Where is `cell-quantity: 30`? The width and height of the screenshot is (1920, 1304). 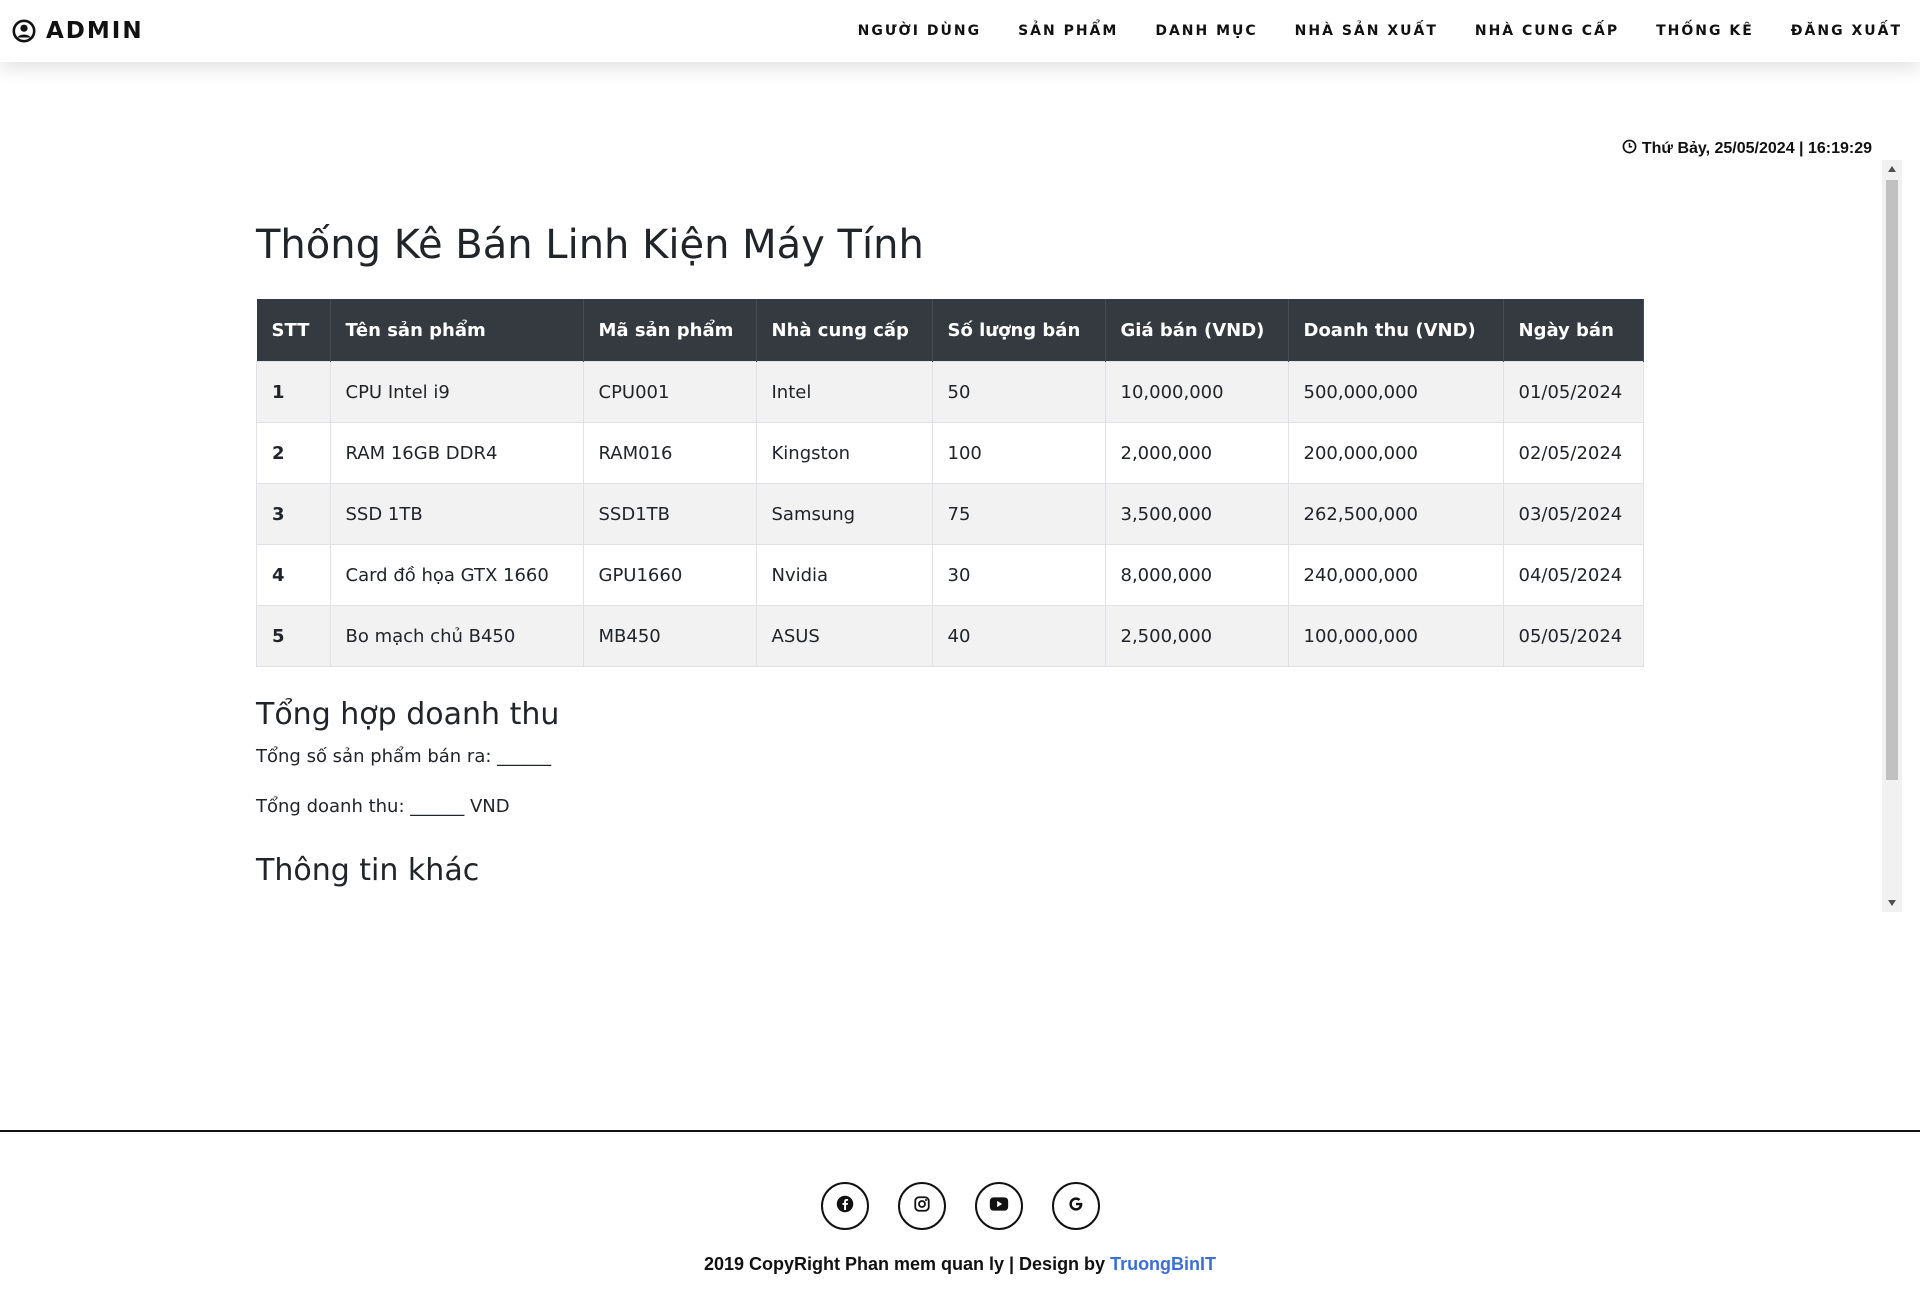 cell-quantity: 30 is located at coordinates (1018, 575).